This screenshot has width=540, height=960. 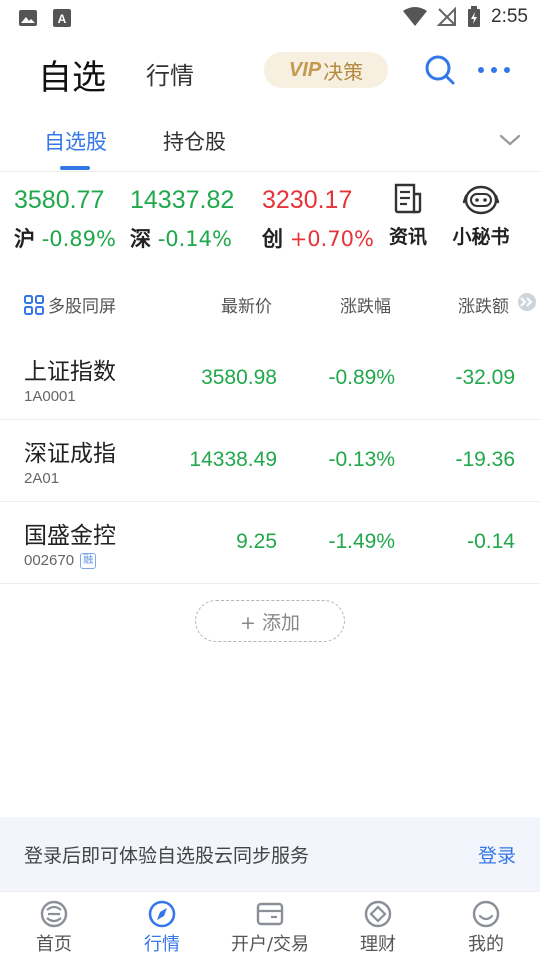 I want to click on grid-icon, so click(x=34, y=304).